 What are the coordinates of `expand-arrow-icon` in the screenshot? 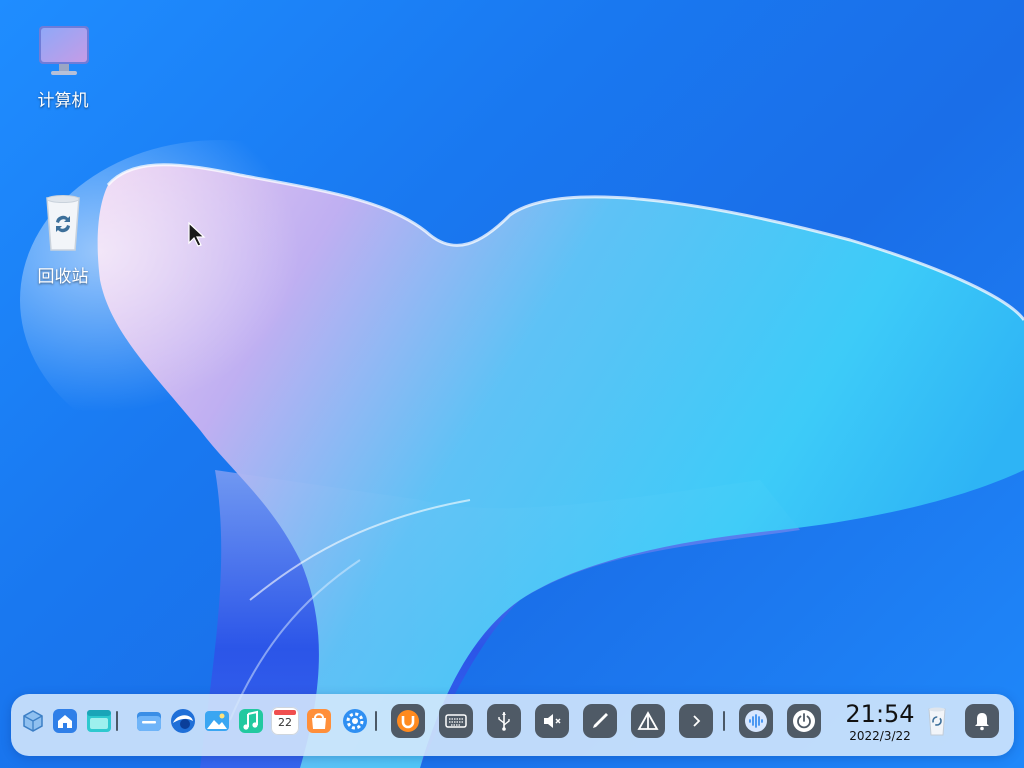 It's located at (697, 721).